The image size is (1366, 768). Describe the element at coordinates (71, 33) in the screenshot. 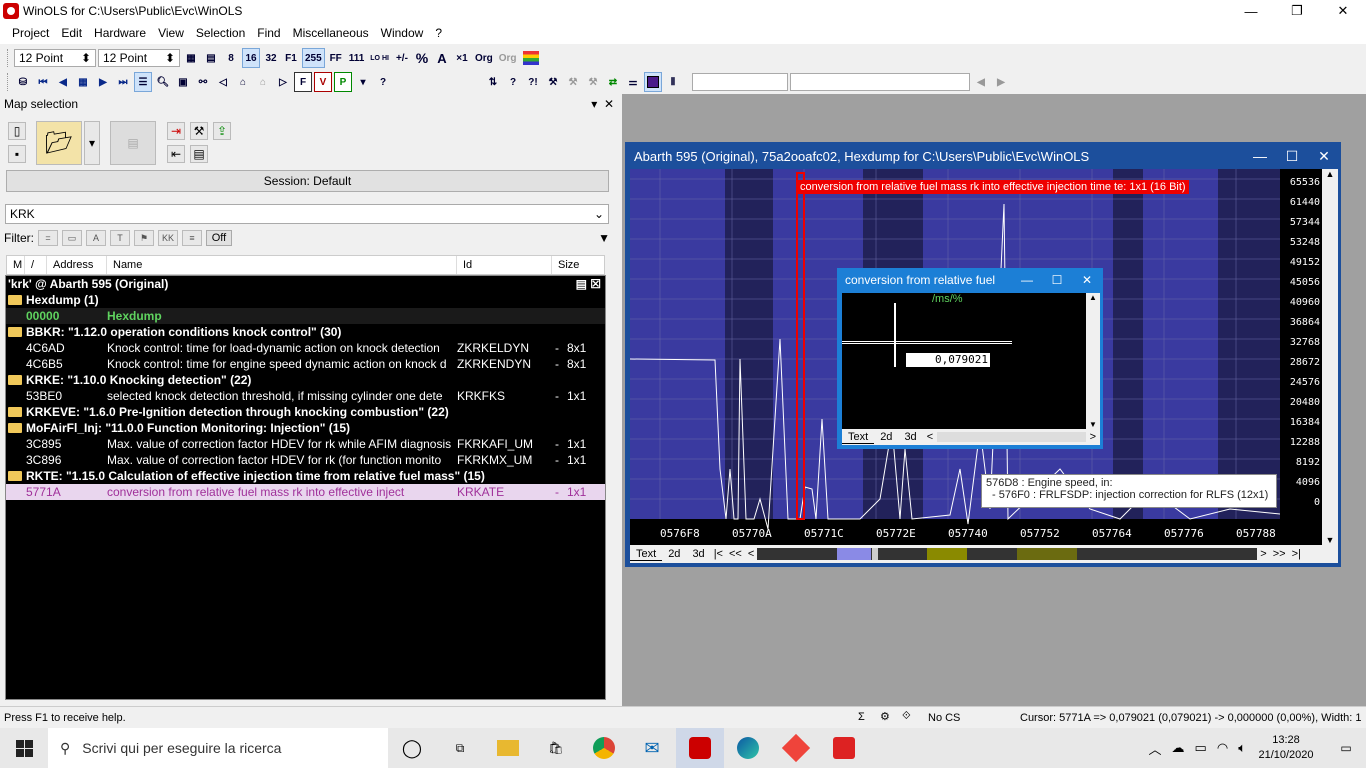

I see `menu-edit: Edit` at that location.